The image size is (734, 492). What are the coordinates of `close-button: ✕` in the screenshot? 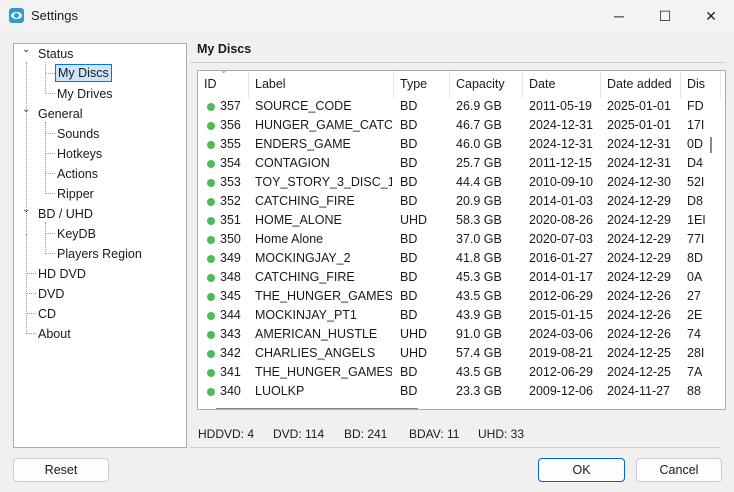 It's located at (711, 16).